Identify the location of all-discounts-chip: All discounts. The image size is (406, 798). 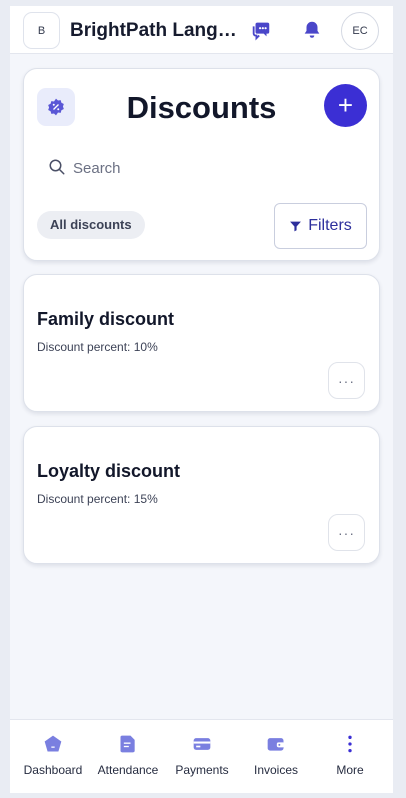
(91, 225).